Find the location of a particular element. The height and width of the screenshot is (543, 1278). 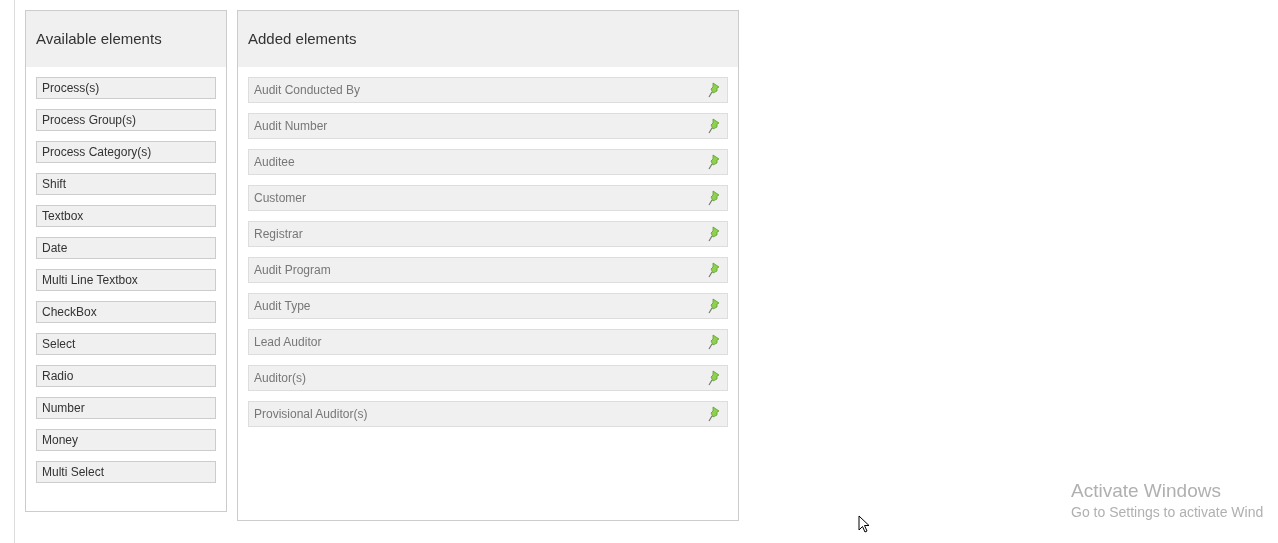

element-item: Multi Line Textbox is located at coordinates (126, 280).